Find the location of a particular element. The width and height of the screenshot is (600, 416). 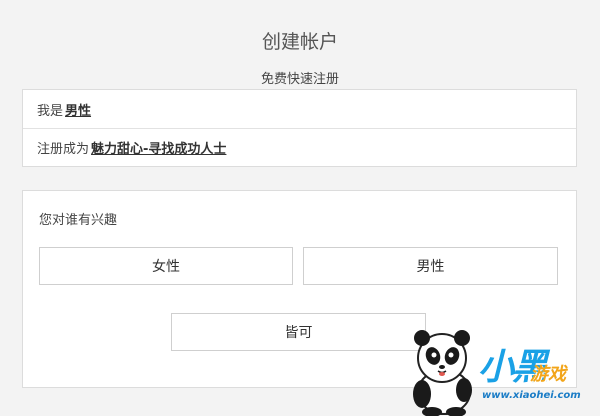

page-subtitle: 免费快速注册 is located at coordinates (299, 79).